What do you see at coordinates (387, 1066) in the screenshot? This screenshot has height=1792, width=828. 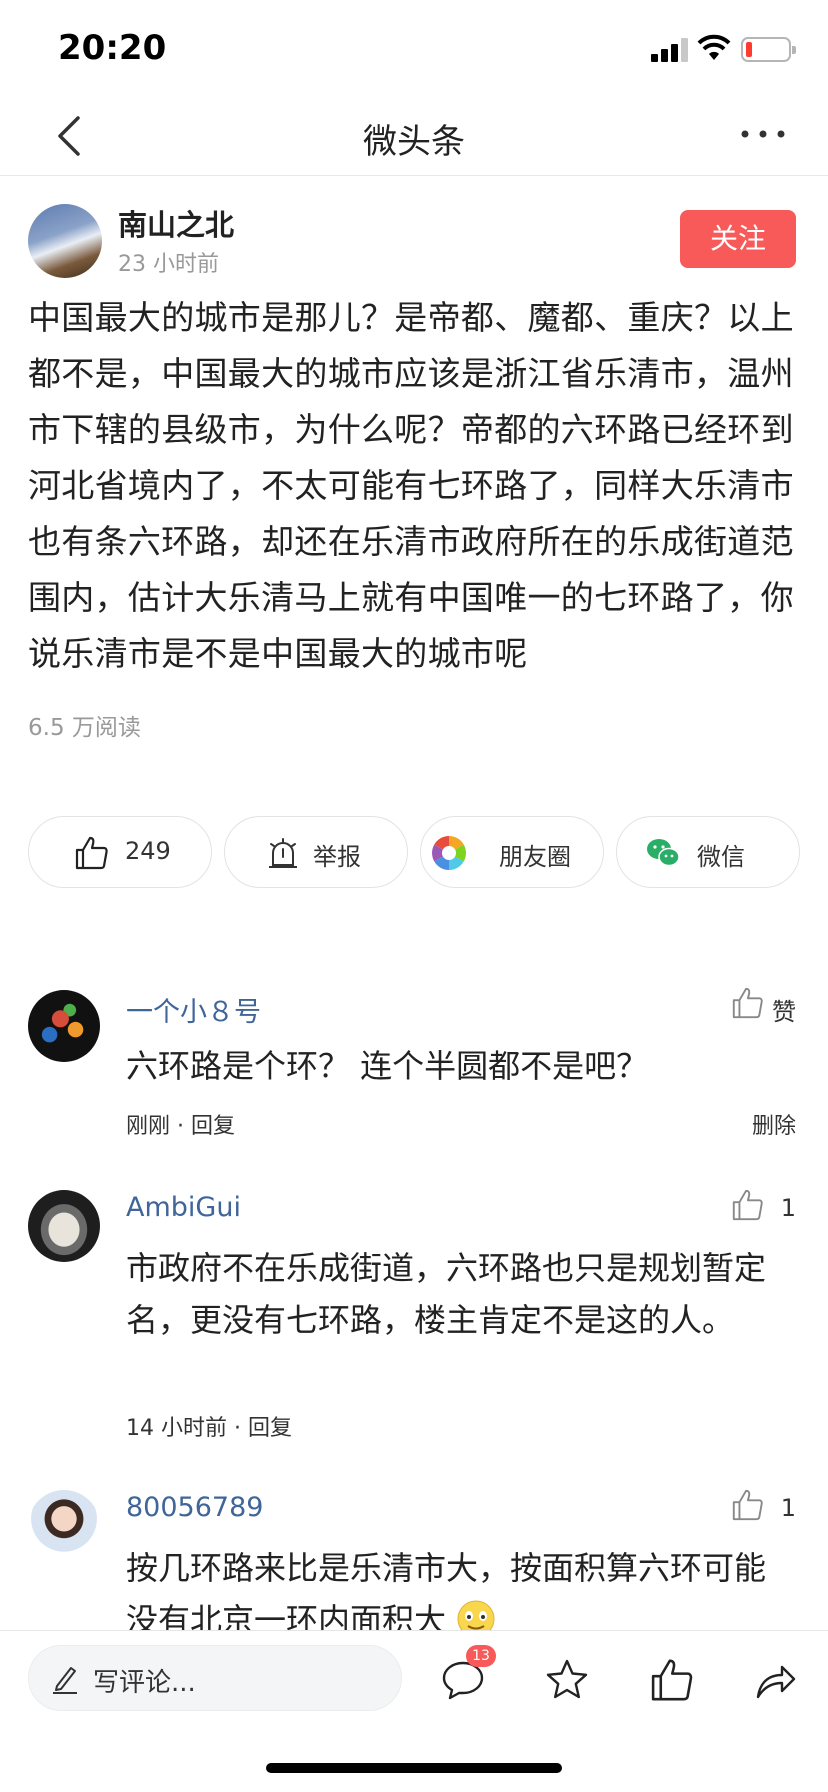 I see `comment-text: 六环路是个环？ 连个半圆都不是吧？` at bounding box center [387, 1066].